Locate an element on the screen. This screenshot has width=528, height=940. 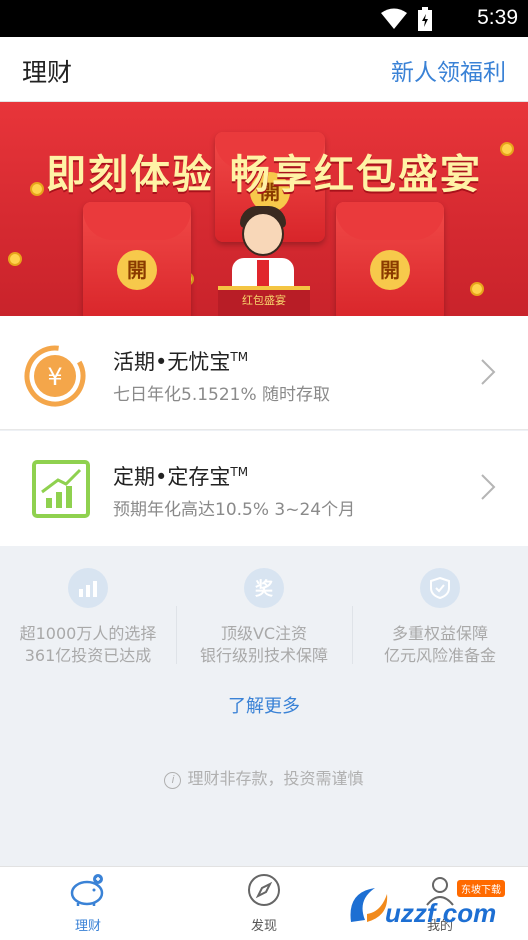
growth-chart-icon is located at coordinates (61, 489).